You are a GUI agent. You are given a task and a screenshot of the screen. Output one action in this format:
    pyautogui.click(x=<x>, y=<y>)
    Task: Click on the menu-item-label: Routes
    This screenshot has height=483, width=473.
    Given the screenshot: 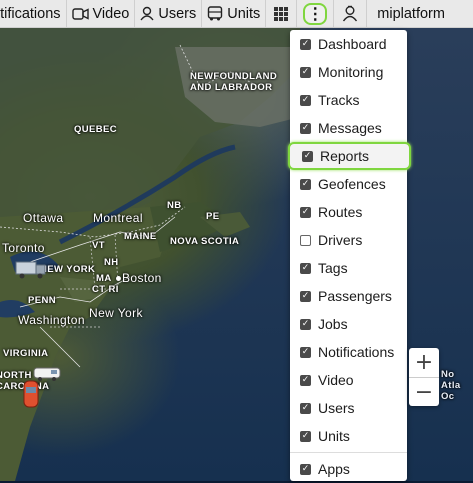 What is the action you would take?
    pyautogui.click(x=340, y=212)
    